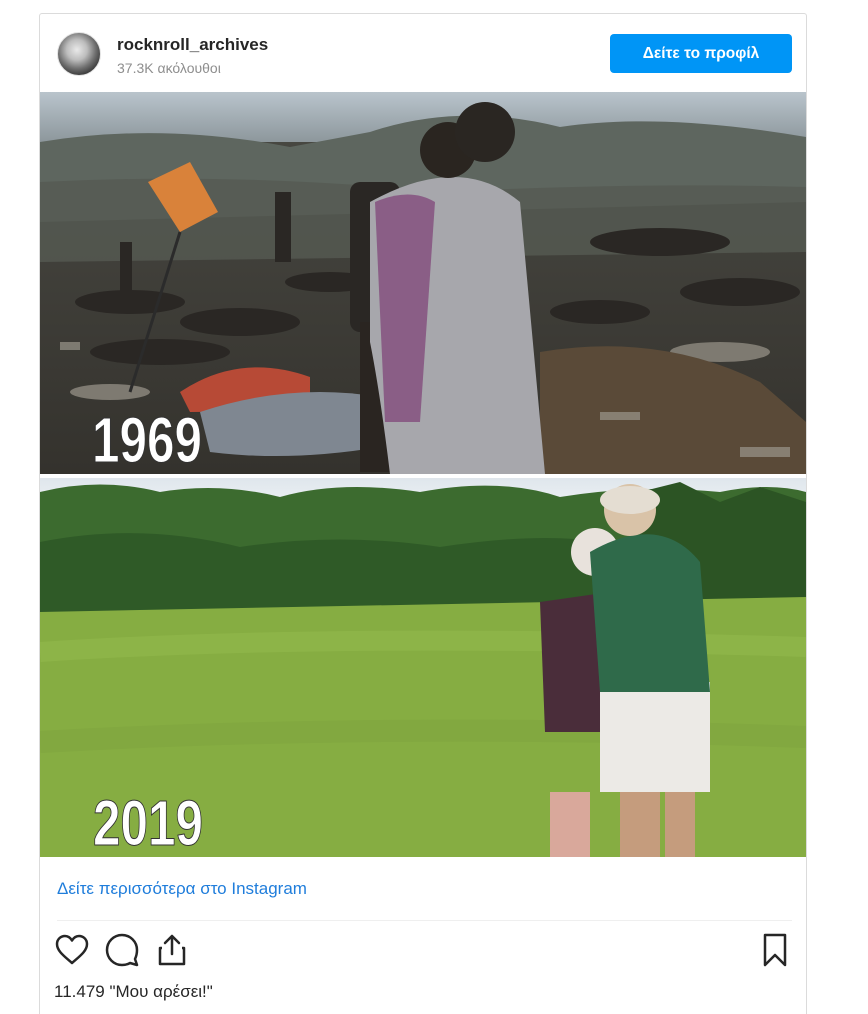  I want to click on comment-icon, so click(122, 950).